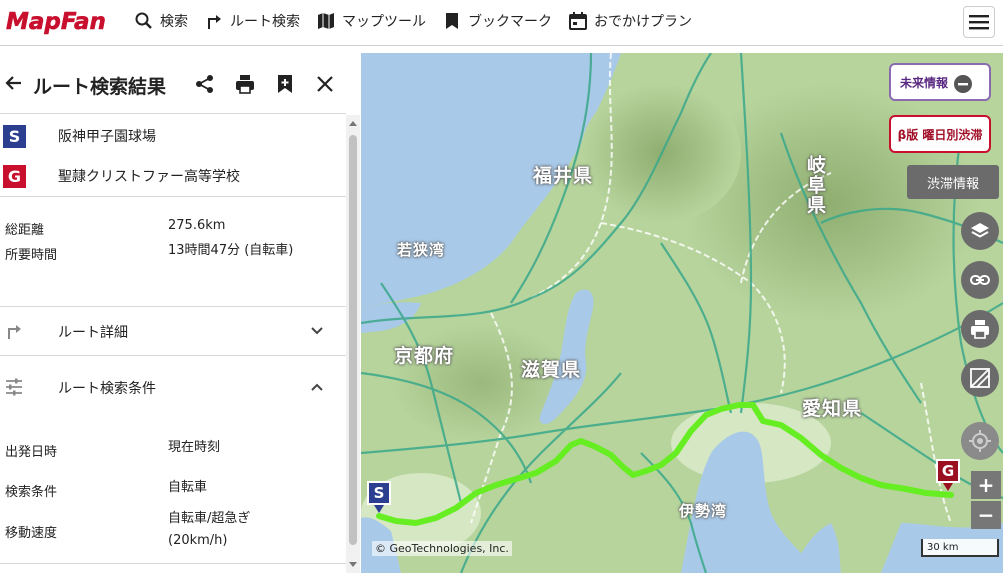 The height and width of the screenshot is (573, 1003). I want to click on start-point-row: S 阪神甲子園球場, so click(173, 136).